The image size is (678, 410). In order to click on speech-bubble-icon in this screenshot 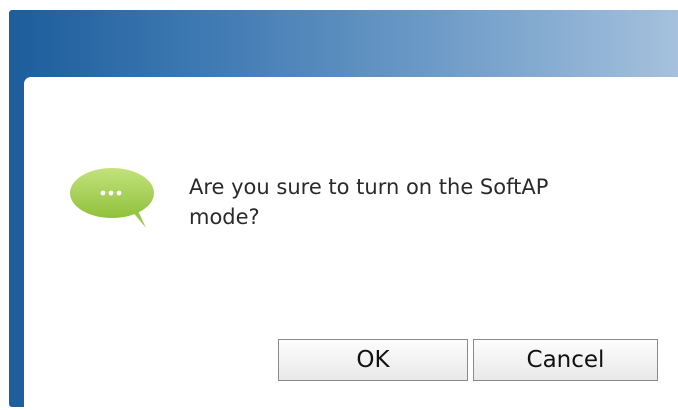, I will do `click(112, 198)`.